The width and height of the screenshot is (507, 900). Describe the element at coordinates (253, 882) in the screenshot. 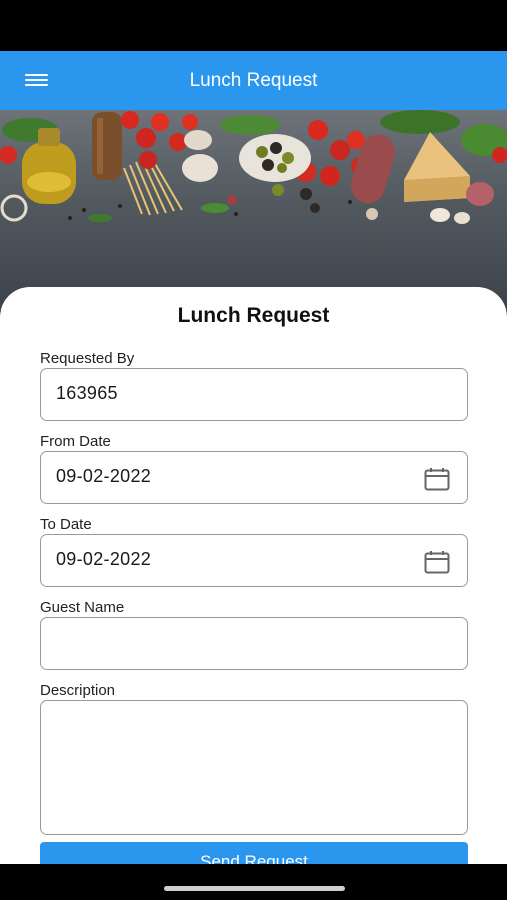

I see `system-nav-bar` at that location.